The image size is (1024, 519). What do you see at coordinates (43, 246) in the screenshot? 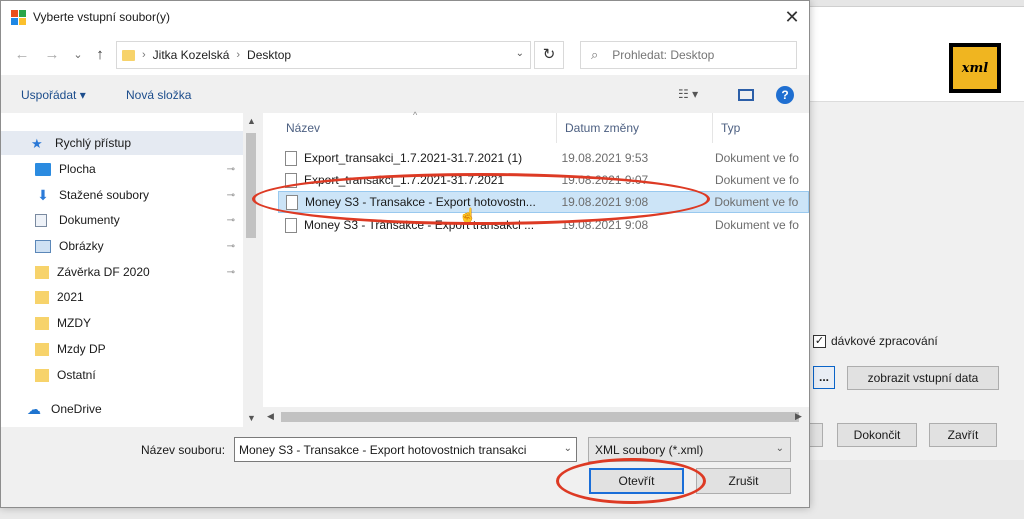
I see `picture-icon` at bounding box center [43, 246].